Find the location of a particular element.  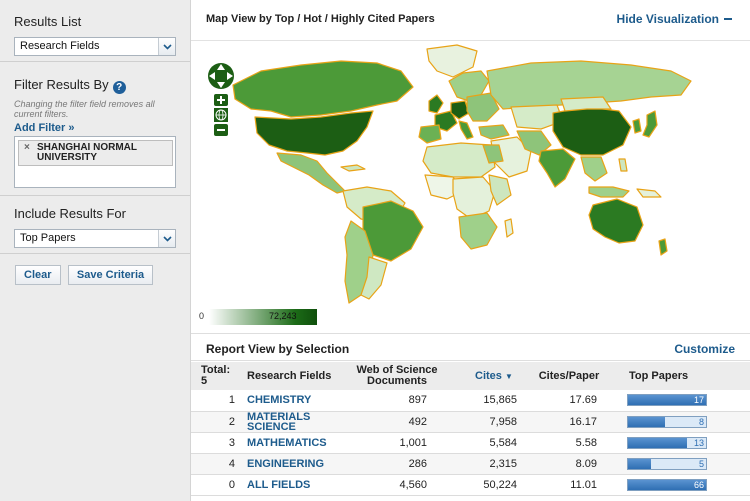

cites-per-paper-cell: 11.01 is located at coordinates (569, 485).